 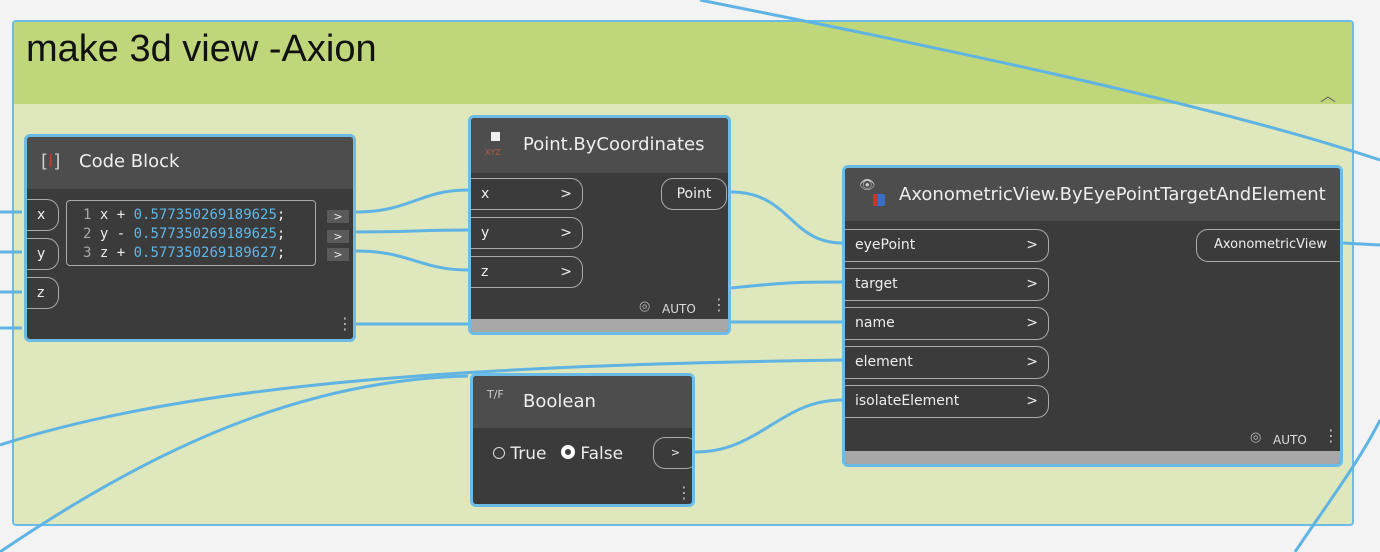 What do you see at coordinates (672, 453) in the screenshot?
I see `output-port: >` at bounding box center [672, 453].